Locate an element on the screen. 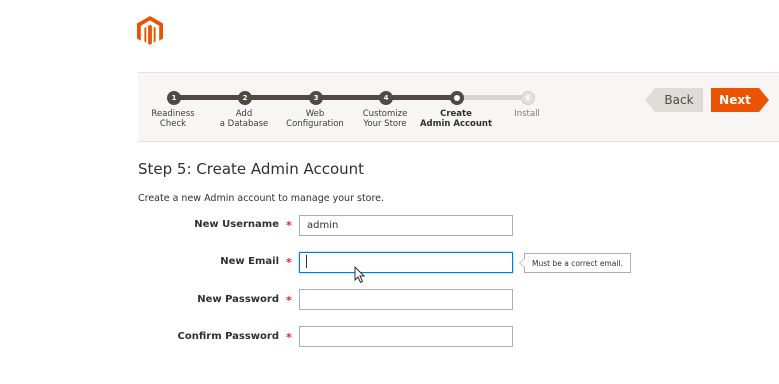 The image size is (779, 384). email-label: New Email is located at coordinates (249, 261).